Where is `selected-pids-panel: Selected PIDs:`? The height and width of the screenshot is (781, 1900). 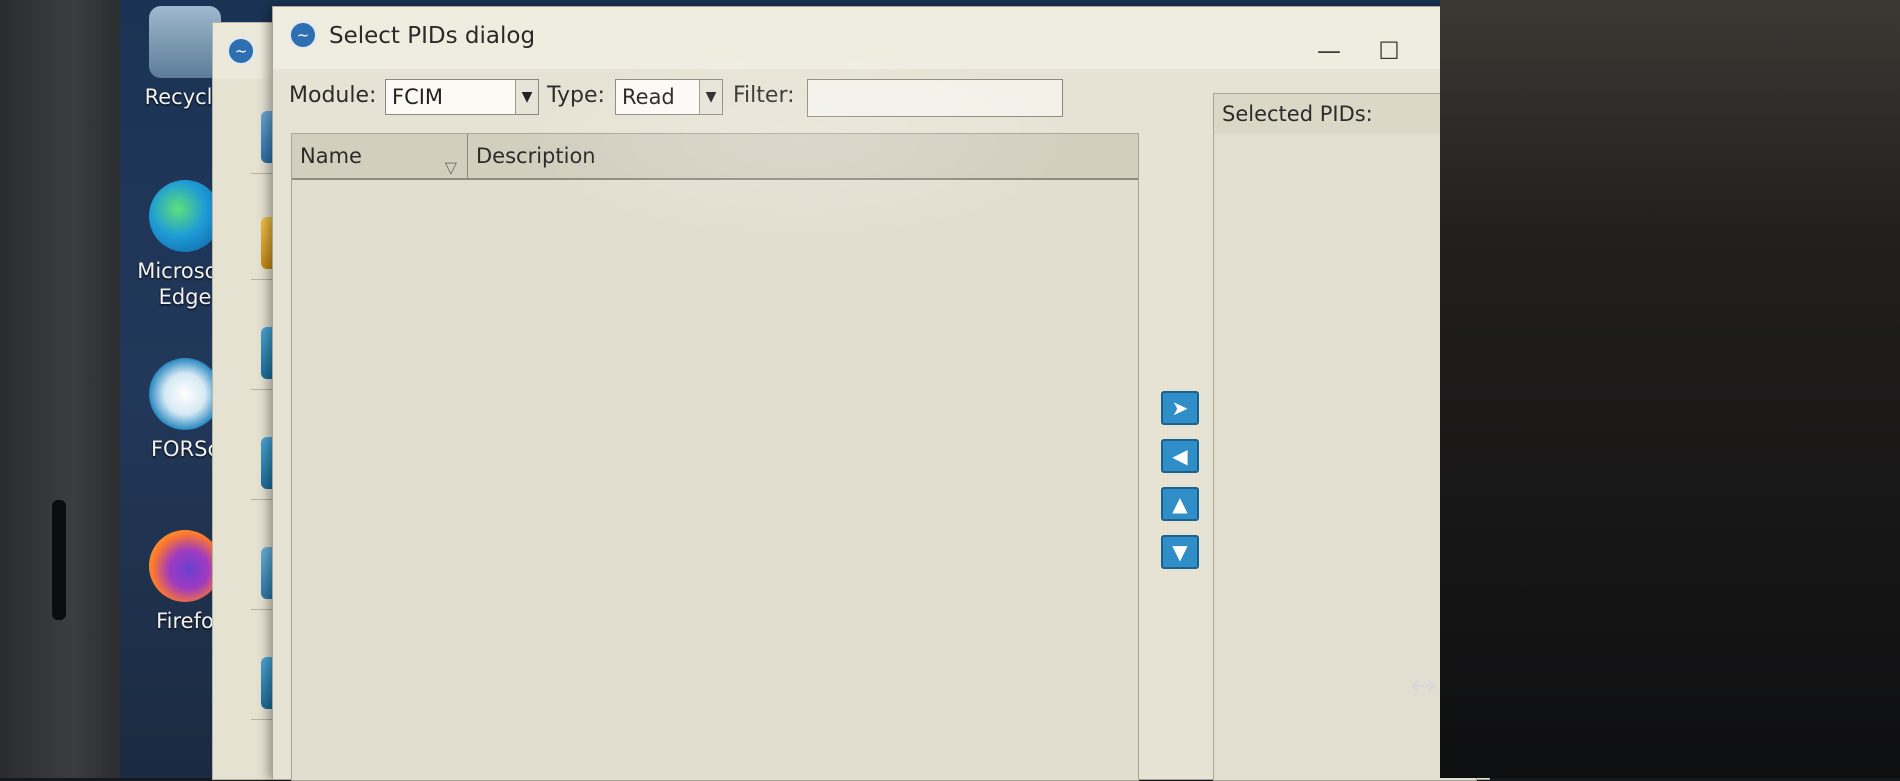
selected-pids-panel: Selected PIDs: is located at coordinates (1345, 437).